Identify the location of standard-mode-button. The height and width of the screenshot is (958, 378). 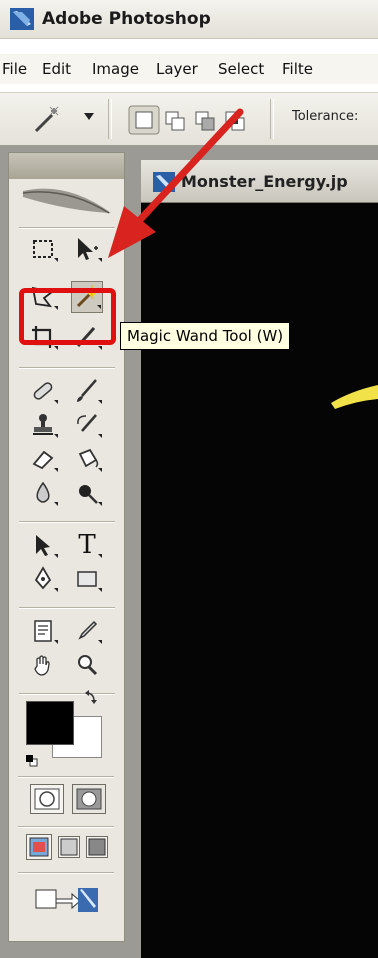
(47, 799).